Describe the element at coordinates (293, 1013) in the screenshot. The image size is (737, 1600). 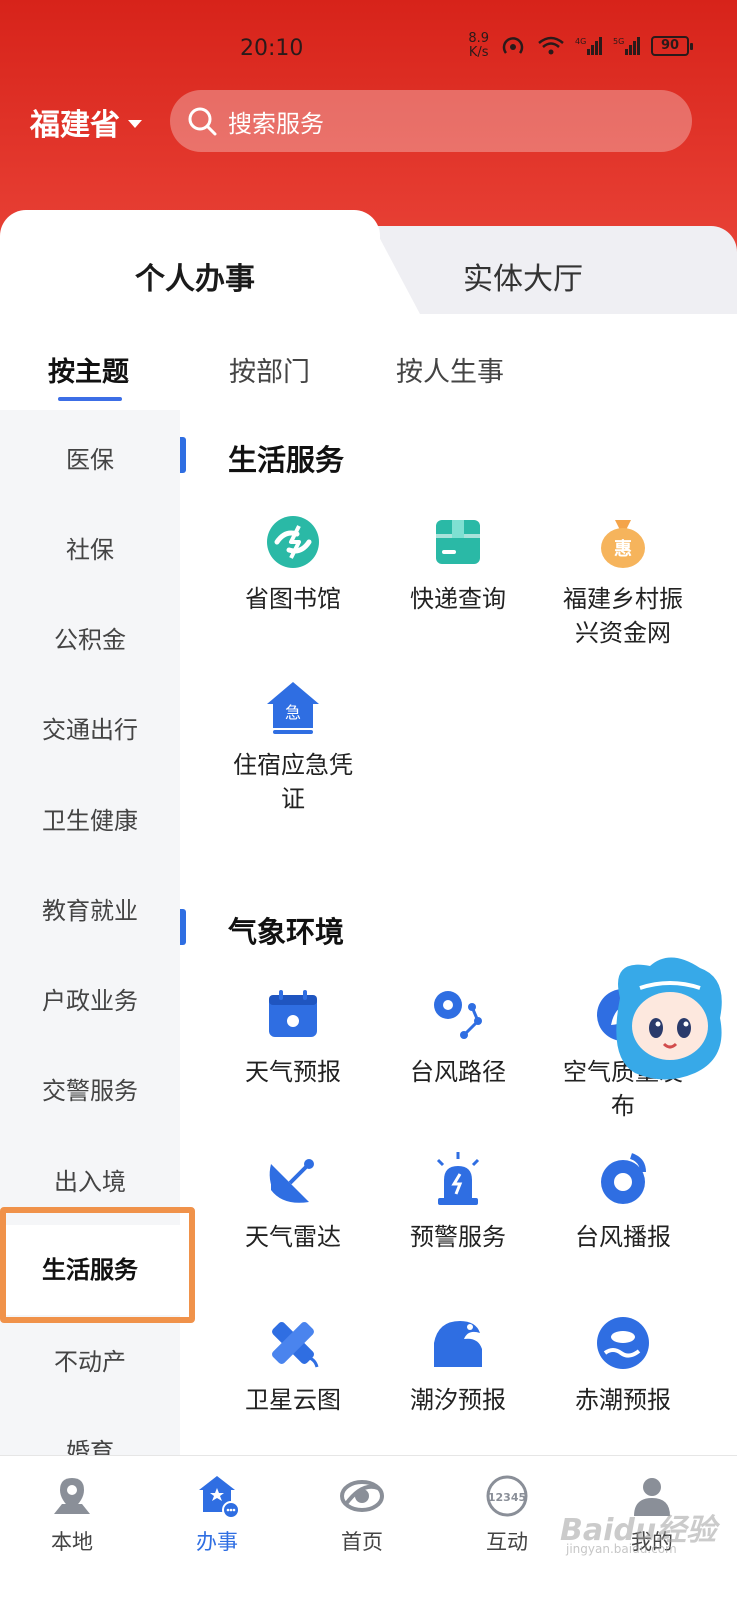
I see `calendar-sun-icon` at that location.